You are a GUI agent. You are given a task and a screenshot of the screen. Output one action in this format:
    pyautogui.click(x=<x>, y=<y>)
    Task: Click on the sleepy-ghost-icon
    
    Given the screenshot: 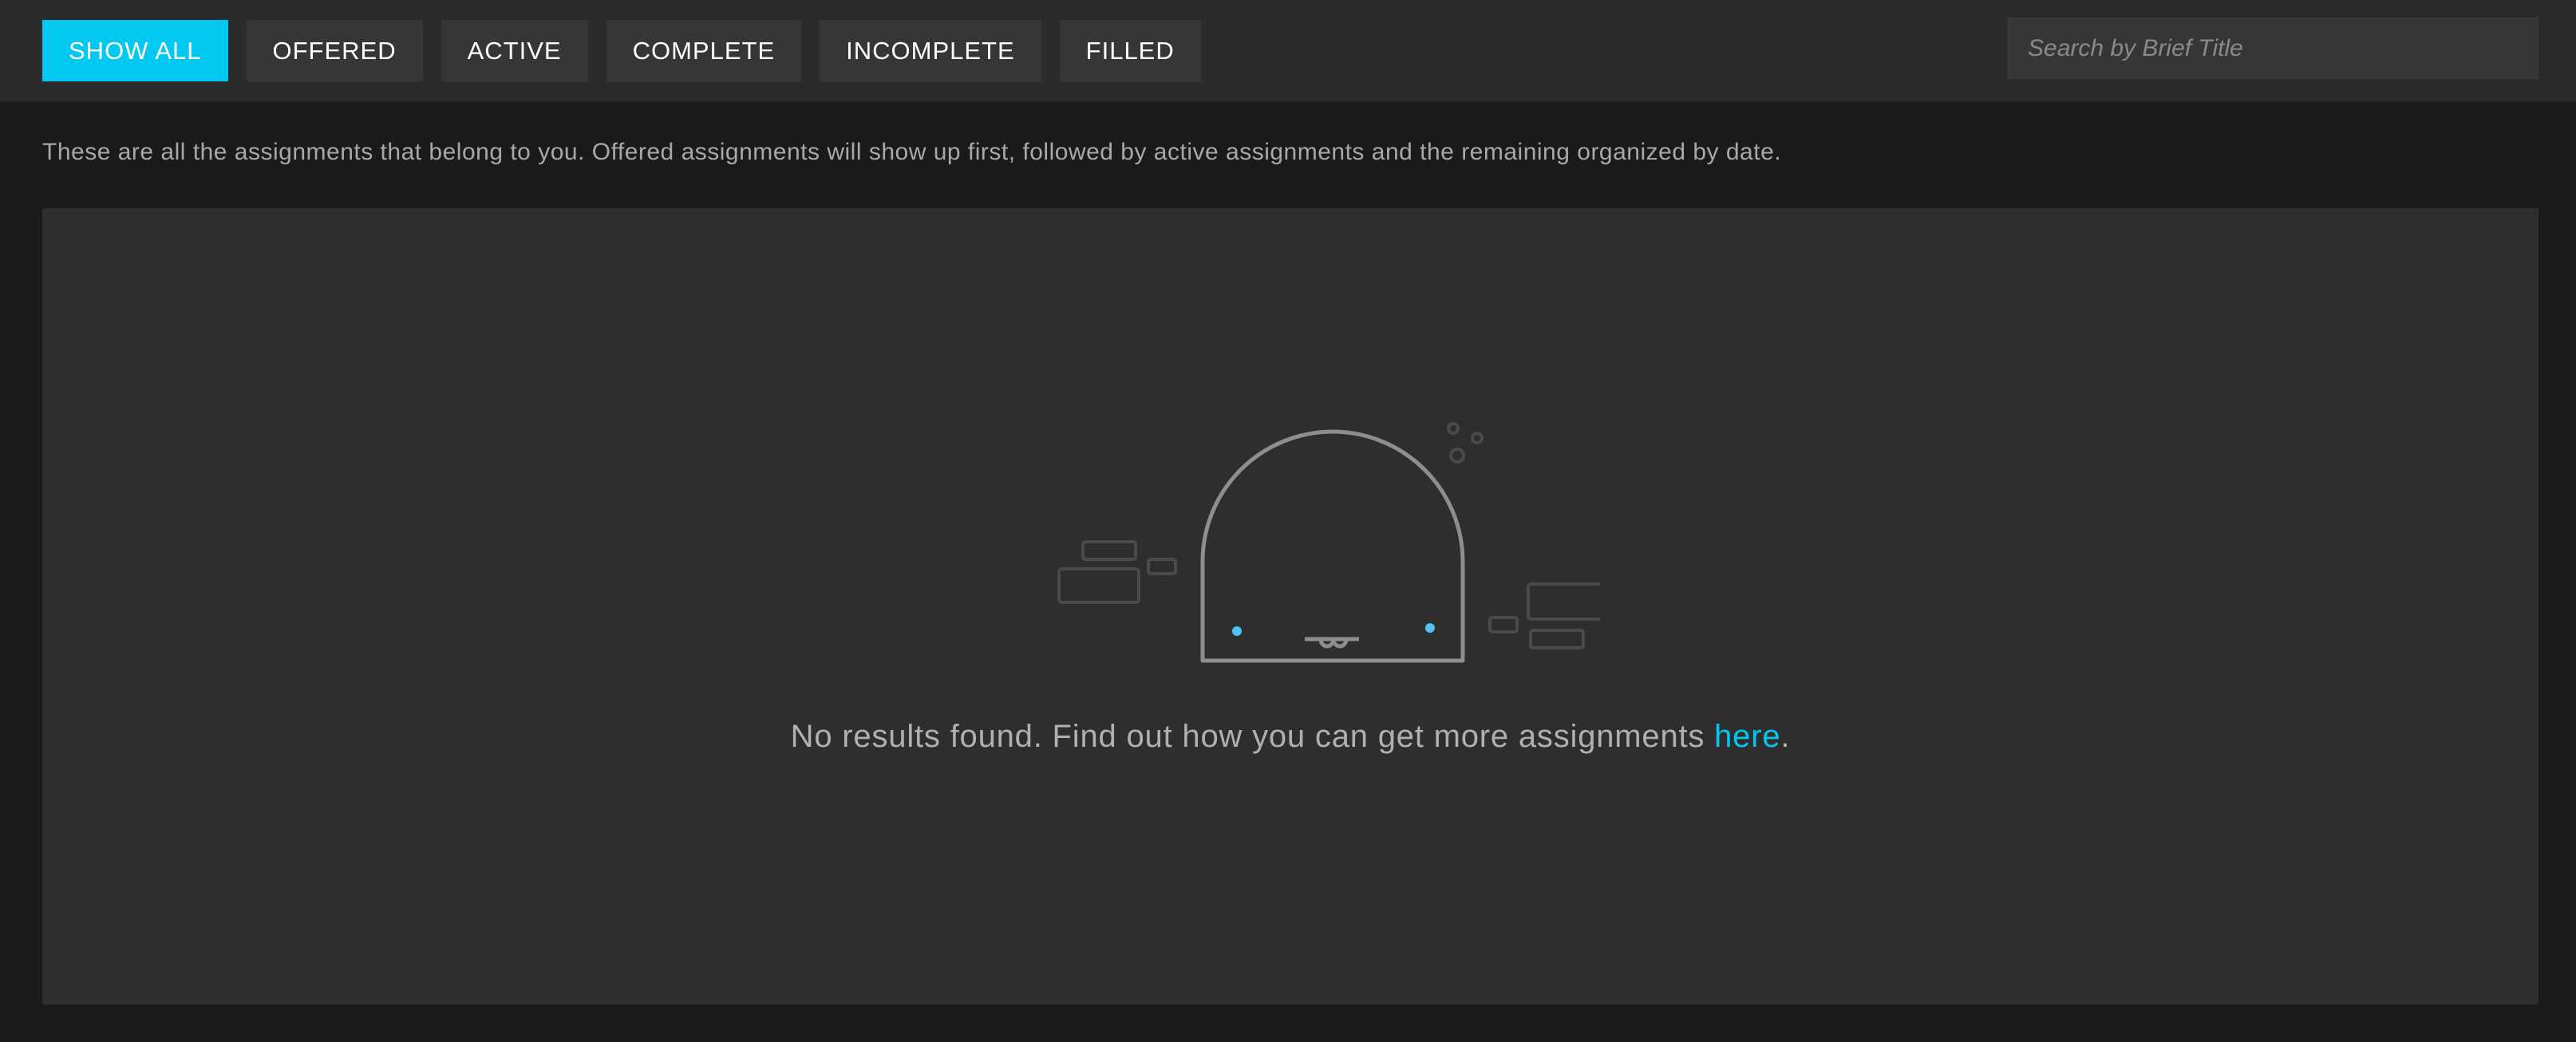 What is the action you would take?
    pyautogui.click(x=1328, y=542)
    